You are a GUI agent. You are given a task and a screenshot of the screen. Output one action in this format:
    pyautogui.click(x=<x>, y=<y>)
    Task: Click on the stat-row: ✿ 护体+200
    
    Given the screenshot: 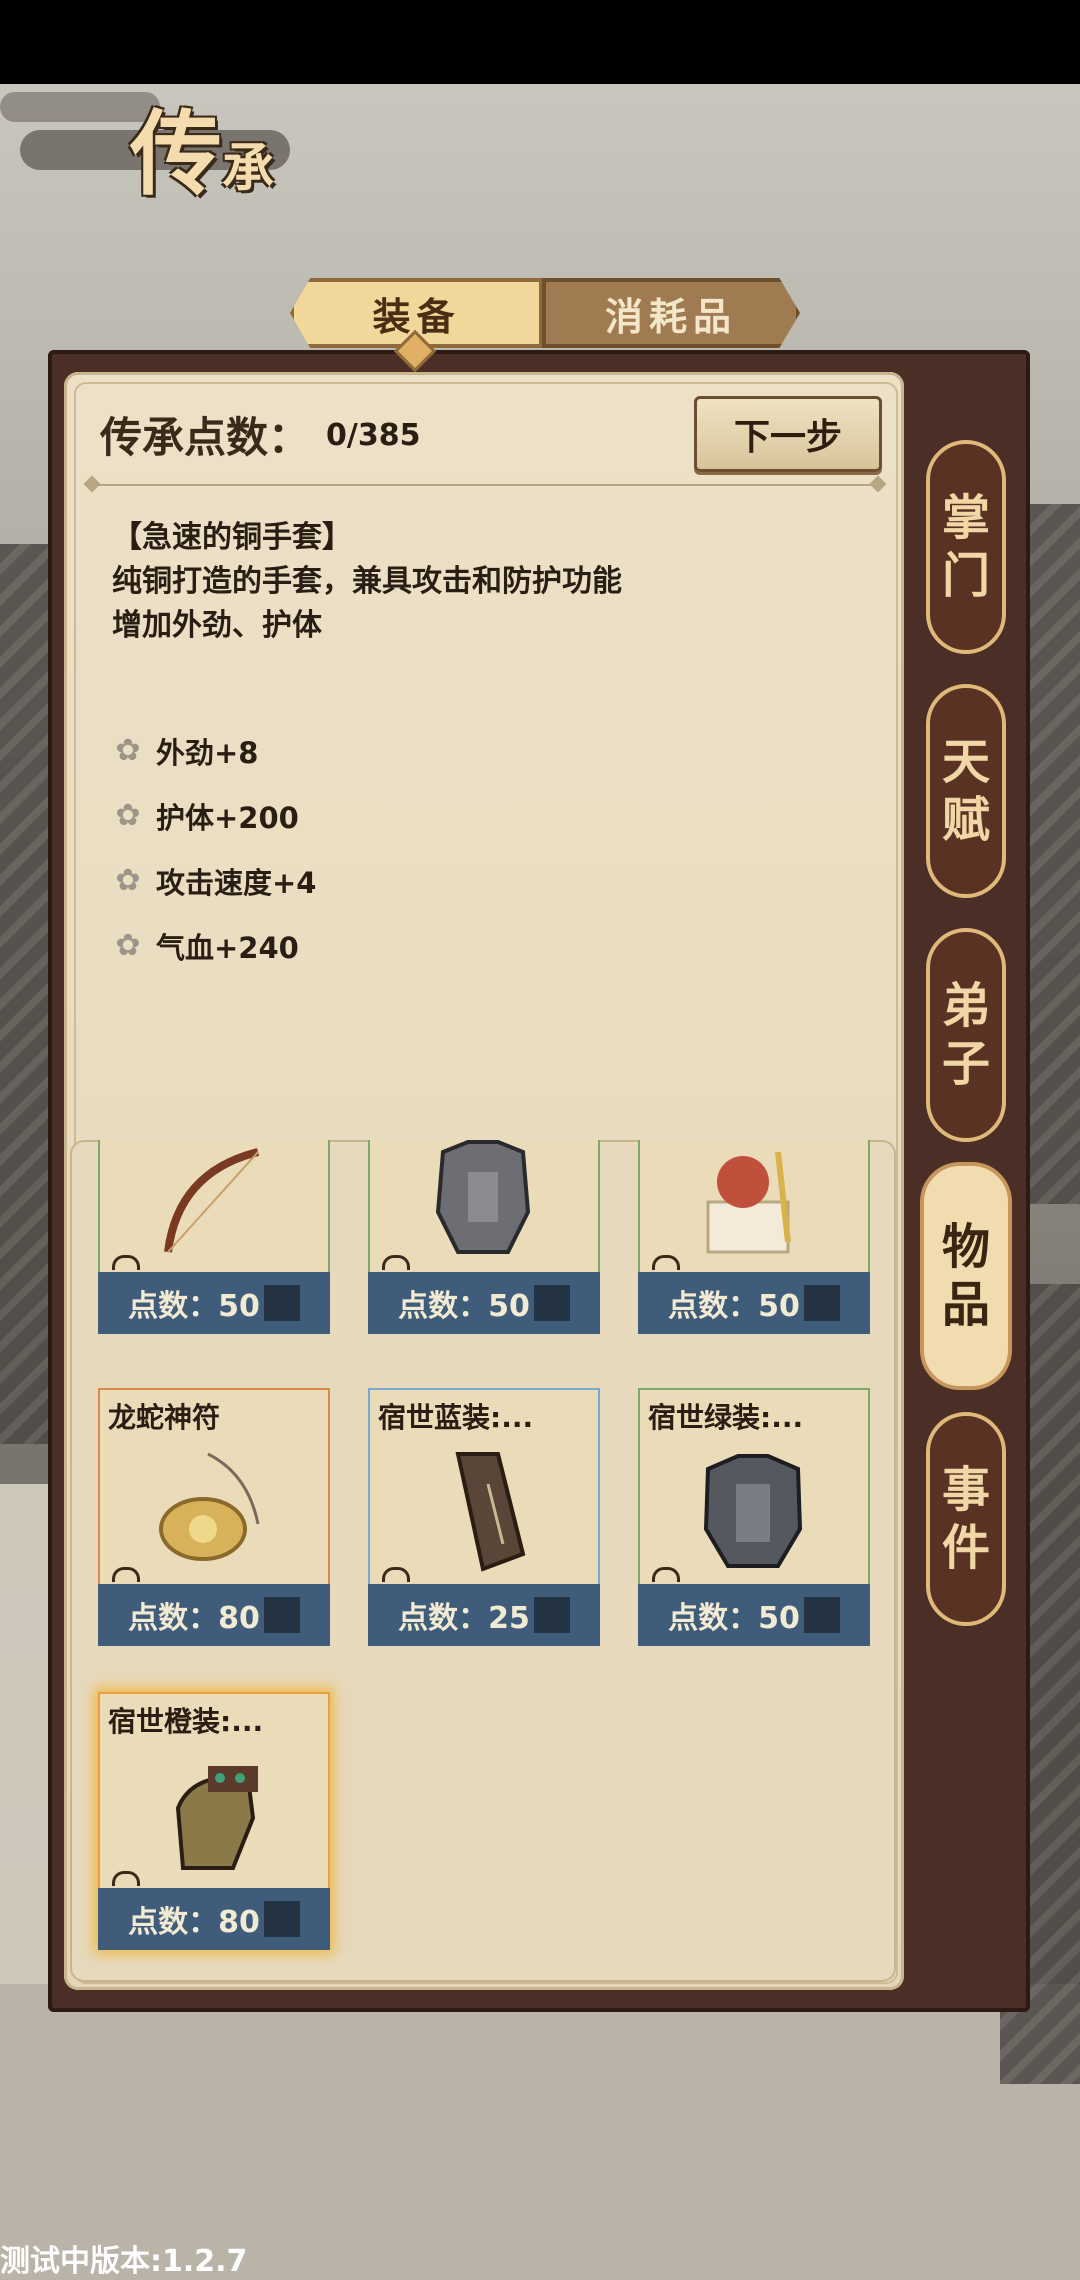 What is the action you would take?
    pyautogui.click(x=205, y=816)
    